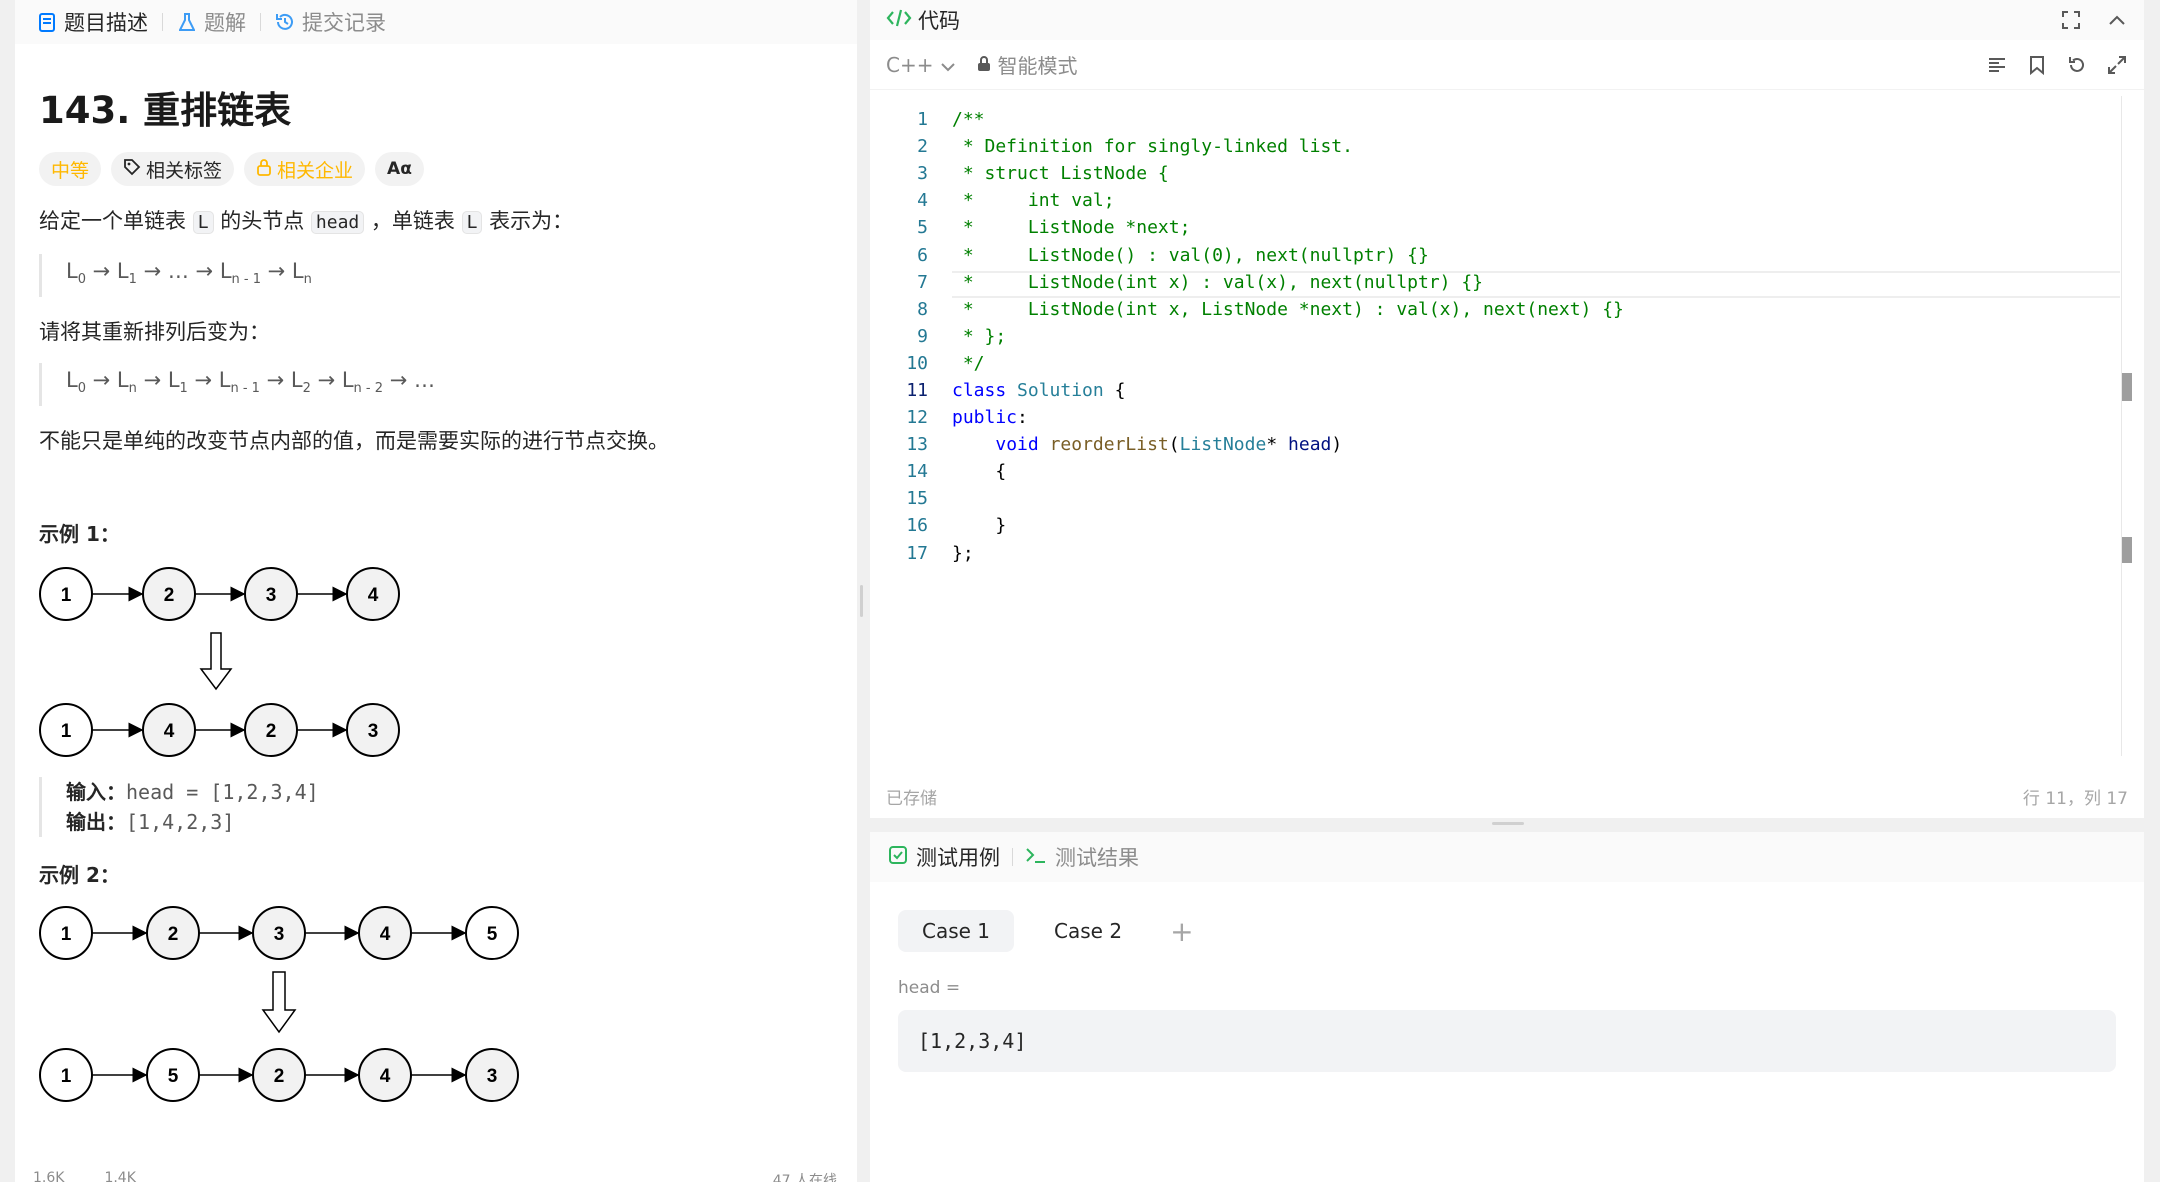 Image resolution: width=2160 pixels, height=1182 pixels. What do you see at coordinates (528, 221) in the screenshot?
I see `desc-text: 表示为：` at bounding box center [528, 221].